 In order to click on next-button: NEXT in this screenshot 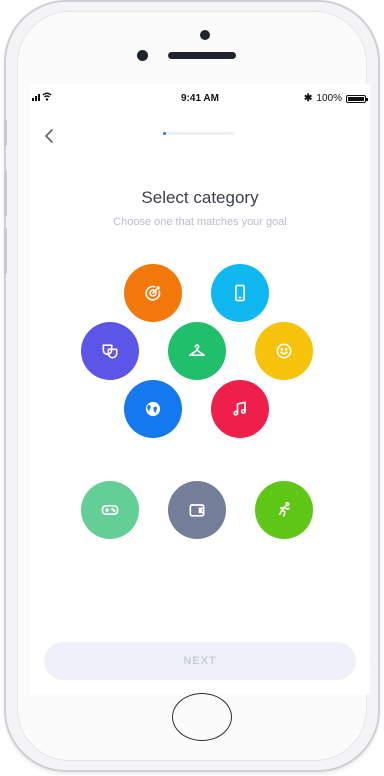, I will do `click(200, 661)`.